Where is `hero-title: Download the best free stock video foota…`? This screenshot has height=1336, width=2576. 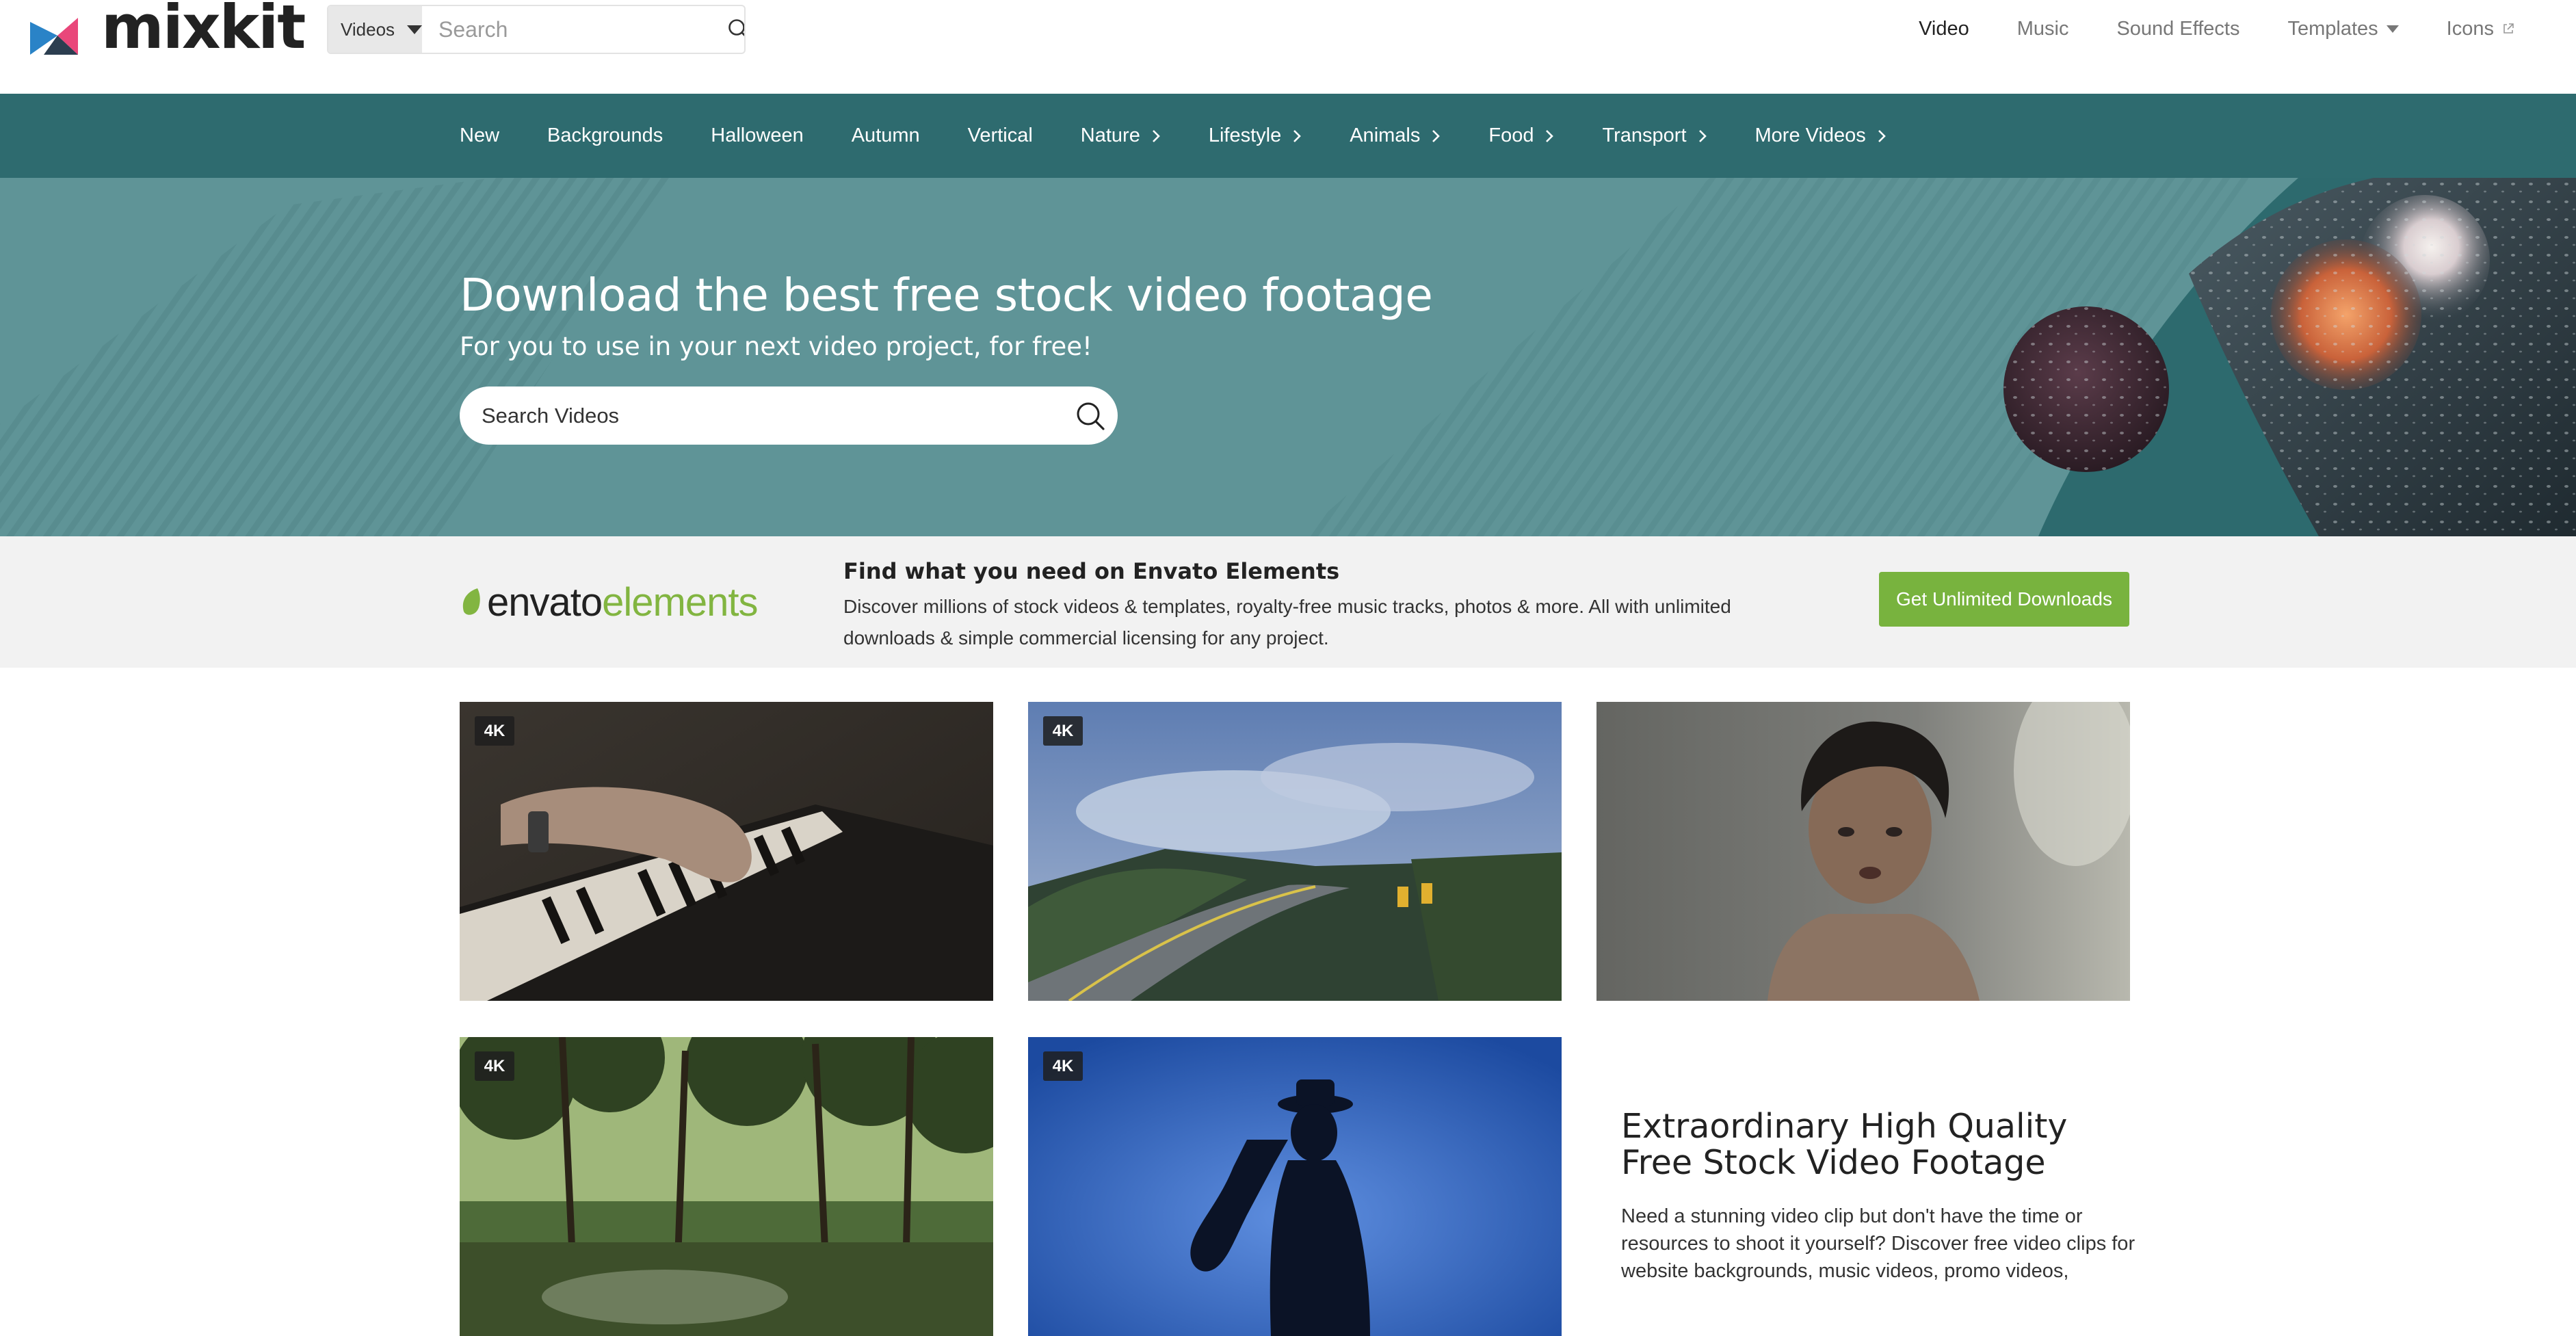 hero-title: Download the best free stock video foota… is located at coordinates (946, 295).